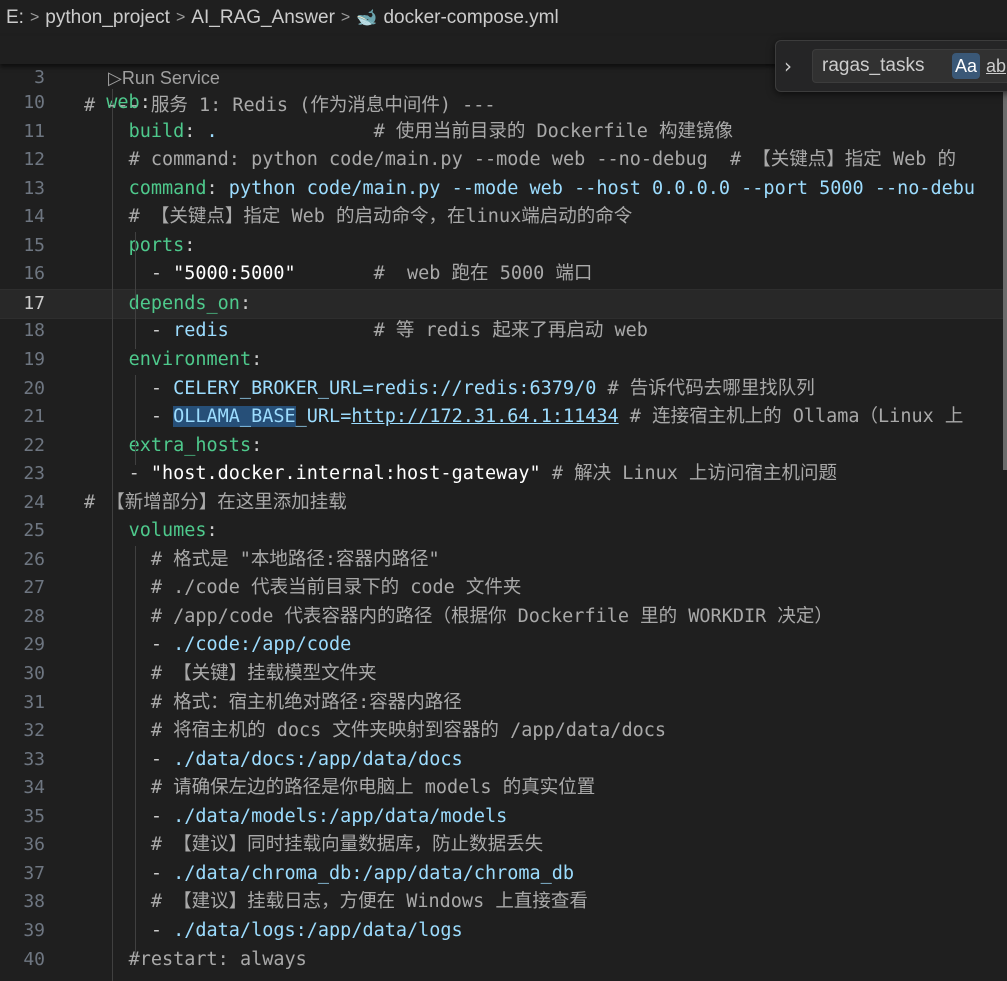  Describe the element at coordinates (34, 731) in the screenshot. I see `line-number: 32` at that location.